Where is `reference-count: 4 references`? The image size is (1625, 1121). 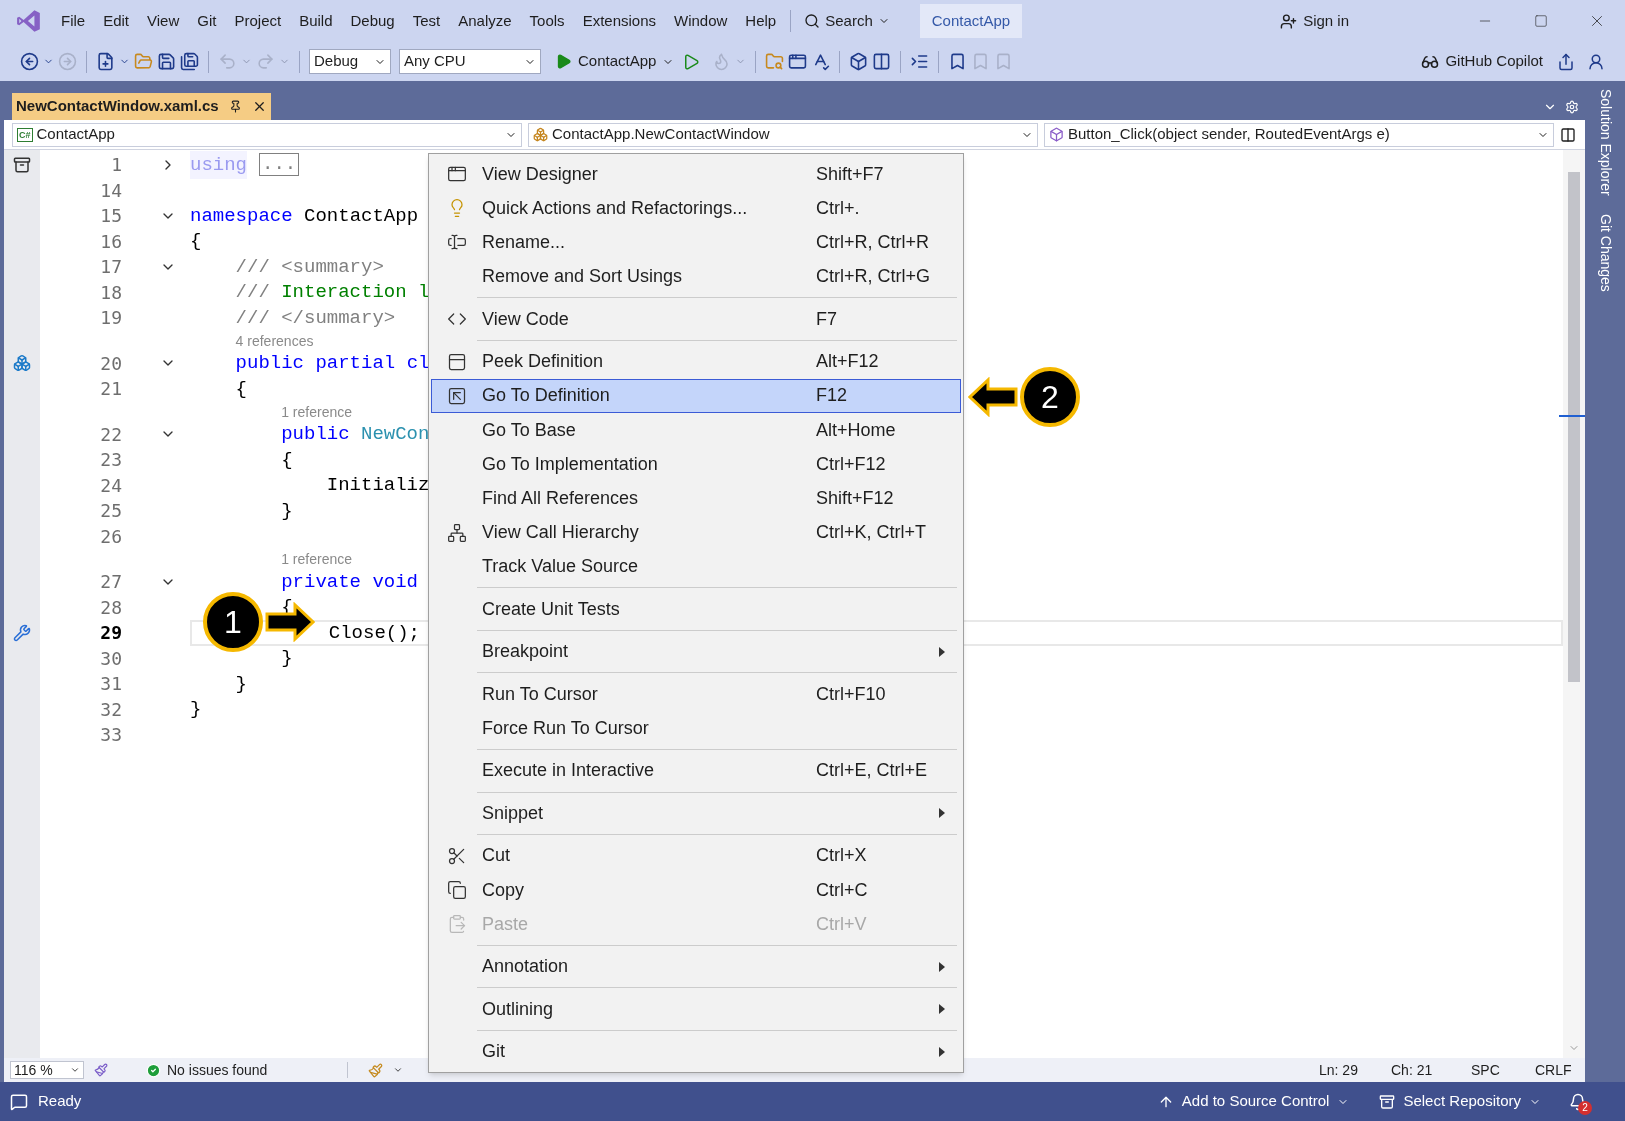 reference-count: 4 references is located at coordinates (274, 340).